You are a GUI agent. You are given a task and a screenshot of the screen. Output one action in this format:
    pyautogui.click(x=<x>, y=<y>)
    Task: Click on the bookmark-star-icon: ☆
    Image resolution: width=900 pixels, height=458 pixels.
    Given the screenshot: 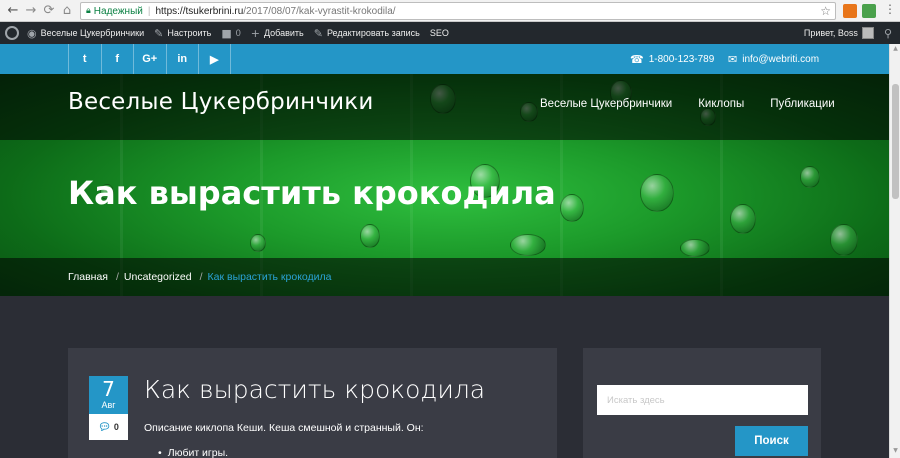 What is the action you would take?
    pyautogui.click(x=825, y=11)
    